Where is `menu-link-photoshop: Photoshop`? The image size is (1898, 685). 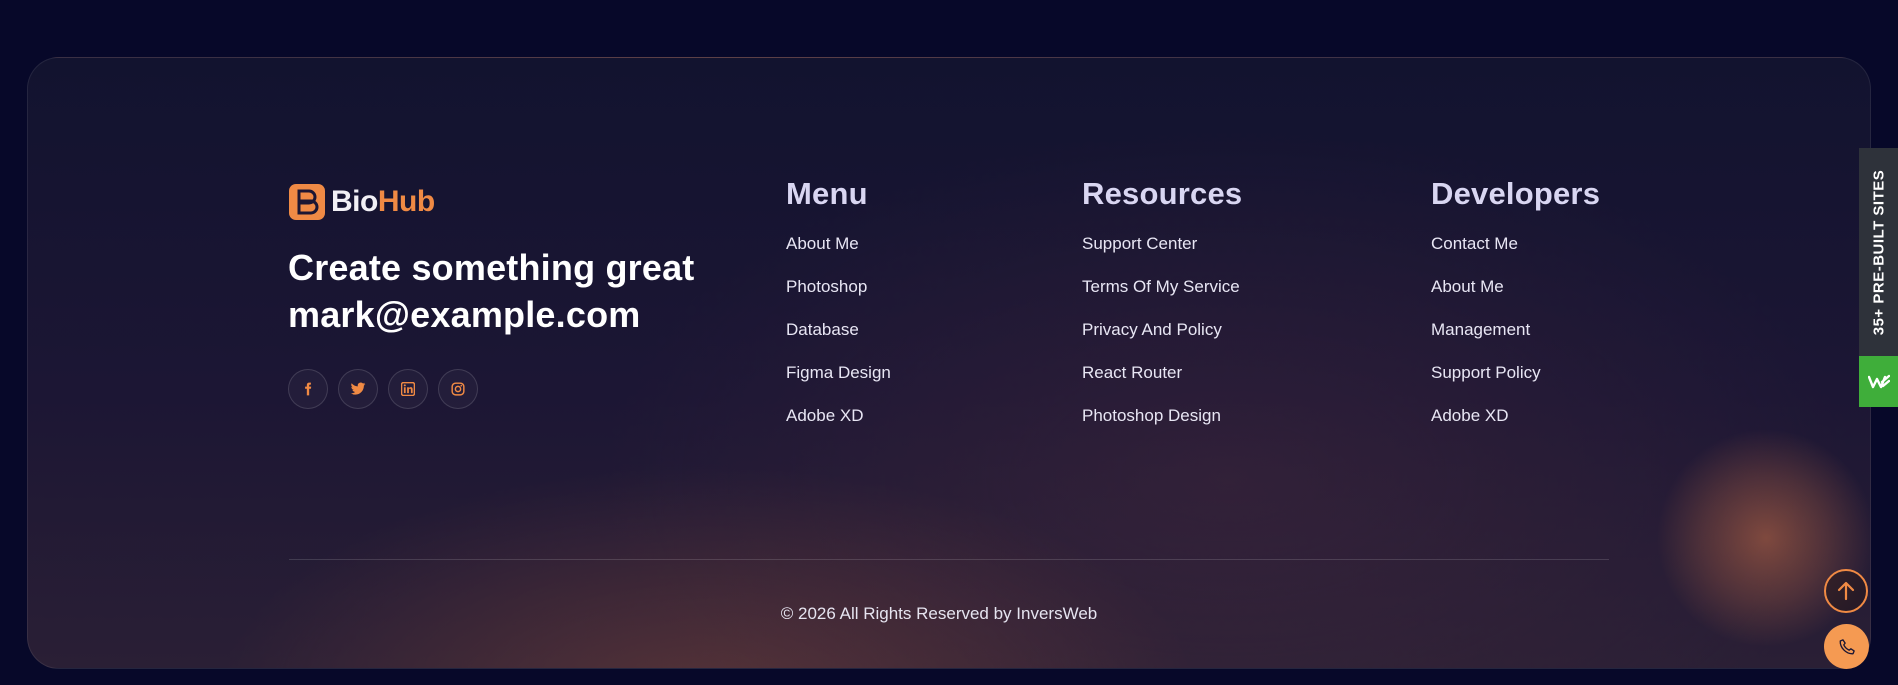 menu-link-photoshop: Photoshop is located at coordinates (826, 286).